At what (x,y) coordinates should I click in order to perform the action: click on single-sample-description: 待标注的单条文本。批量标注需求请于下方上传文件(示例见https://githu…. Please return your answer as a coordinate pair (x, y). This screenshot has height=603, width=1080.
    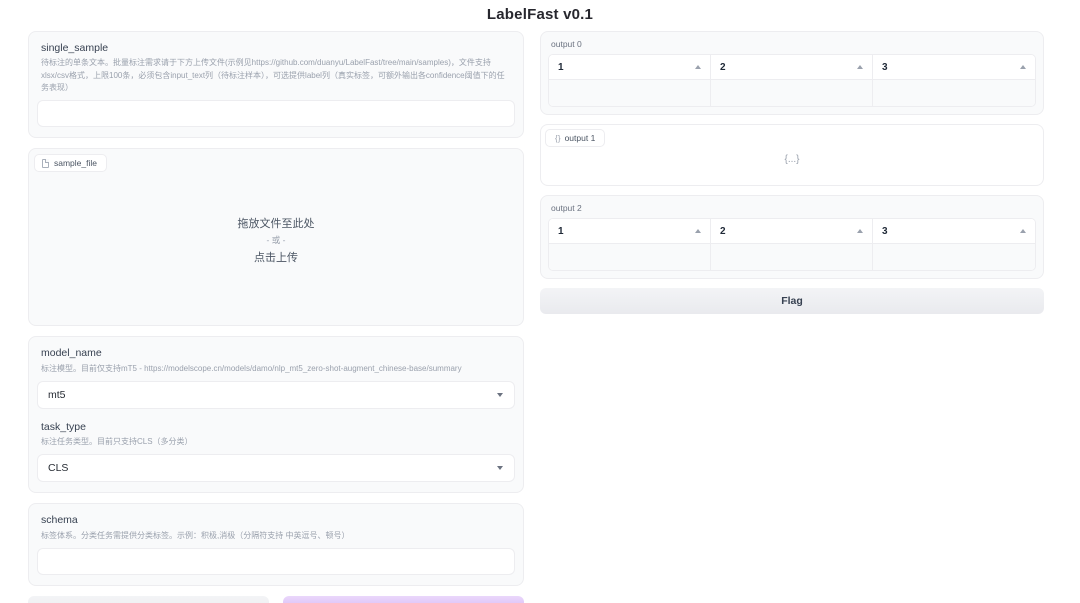
    Looking at the image, I should click on (273, 75).